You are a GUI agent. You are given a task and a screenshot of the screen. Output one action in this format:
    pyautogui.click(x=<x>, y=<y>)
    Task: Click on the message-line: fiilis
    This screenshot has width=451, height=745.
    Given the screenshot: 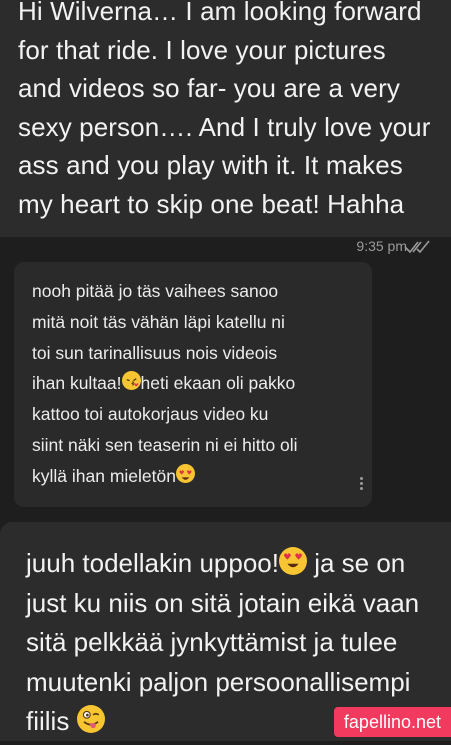 What is the action you would take?
    pyautogui.click(x=51, y=721)
    